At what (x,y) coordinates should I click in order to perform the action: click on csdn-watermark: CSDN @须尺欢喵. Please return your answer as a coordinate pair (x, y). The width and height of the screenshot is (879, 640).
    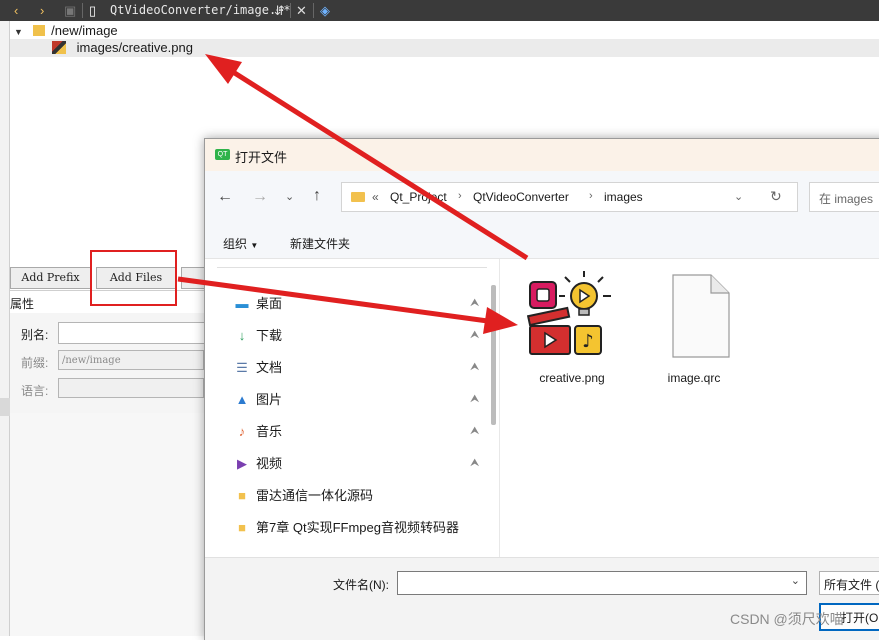
    Looking at the image, I should click on (787, 619).